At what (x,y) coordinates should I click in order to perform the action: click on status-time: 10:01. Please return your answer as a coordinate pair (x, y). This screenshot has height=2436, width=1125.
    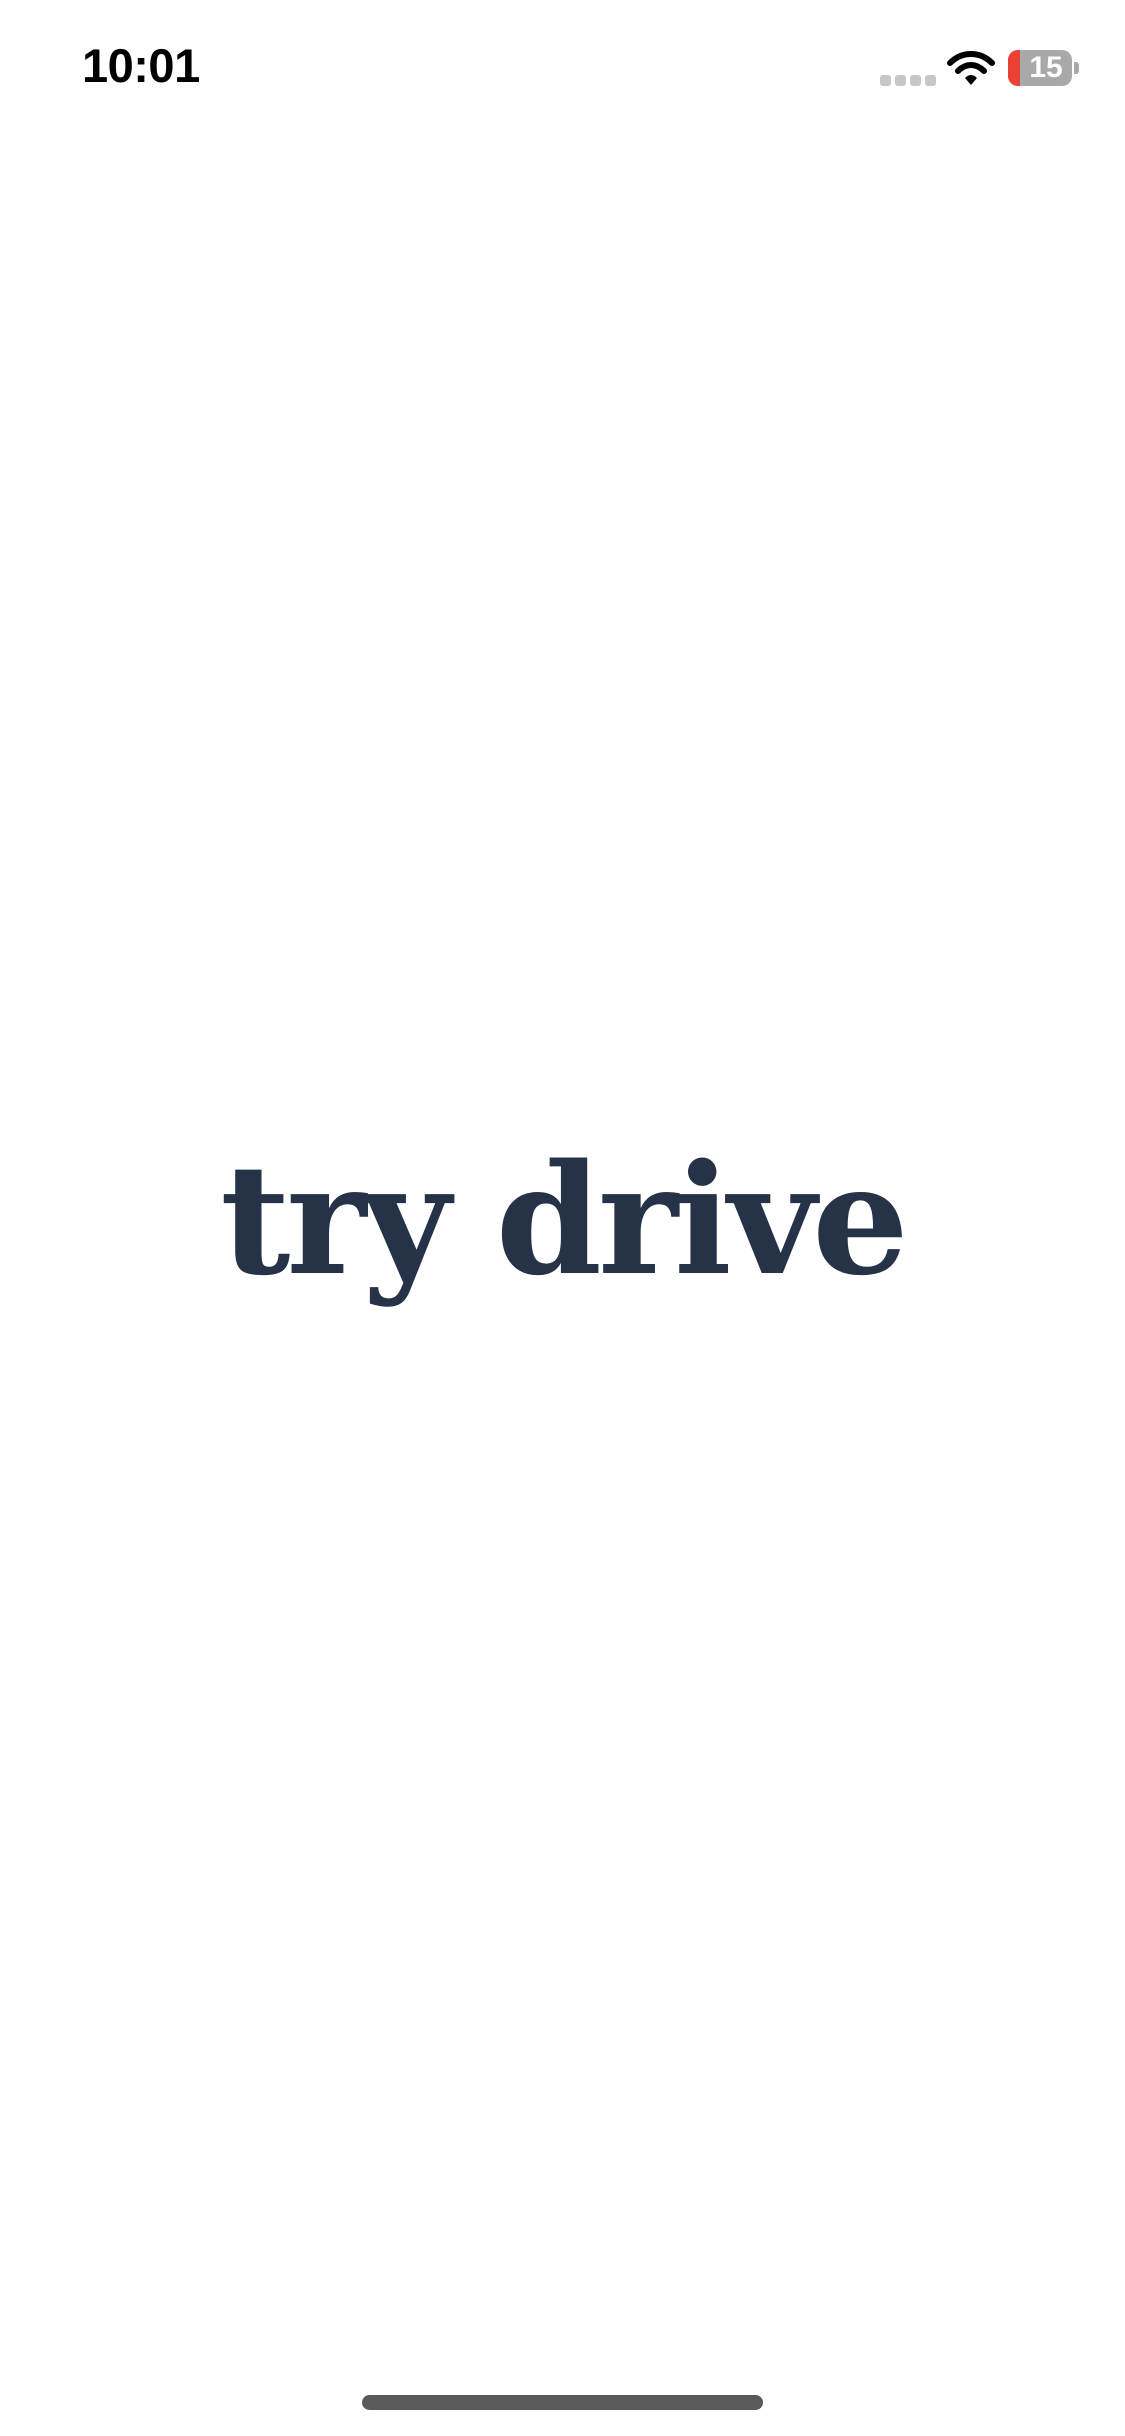
    Looking at the image, I should click on (141, 65).